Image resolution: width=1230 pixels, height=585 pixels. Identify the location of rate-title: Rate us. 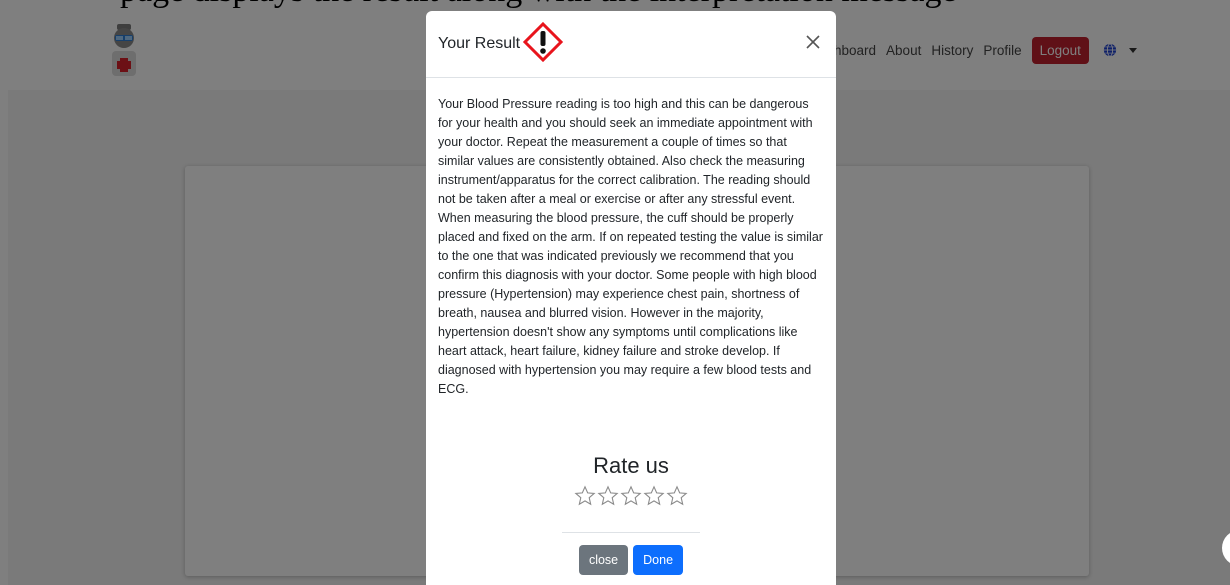
(631, 465).